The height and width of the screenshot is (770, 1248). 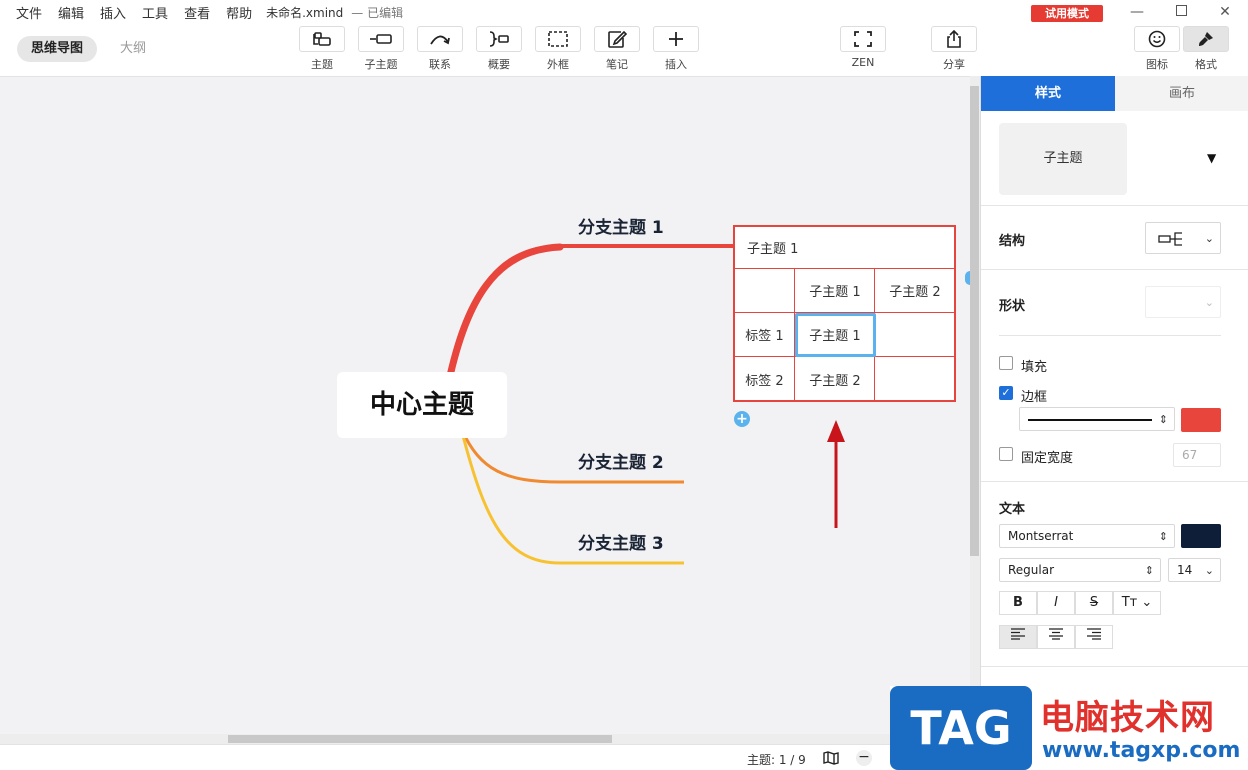 I want to click on border-label: 边框, so click(x=1034, y=397).